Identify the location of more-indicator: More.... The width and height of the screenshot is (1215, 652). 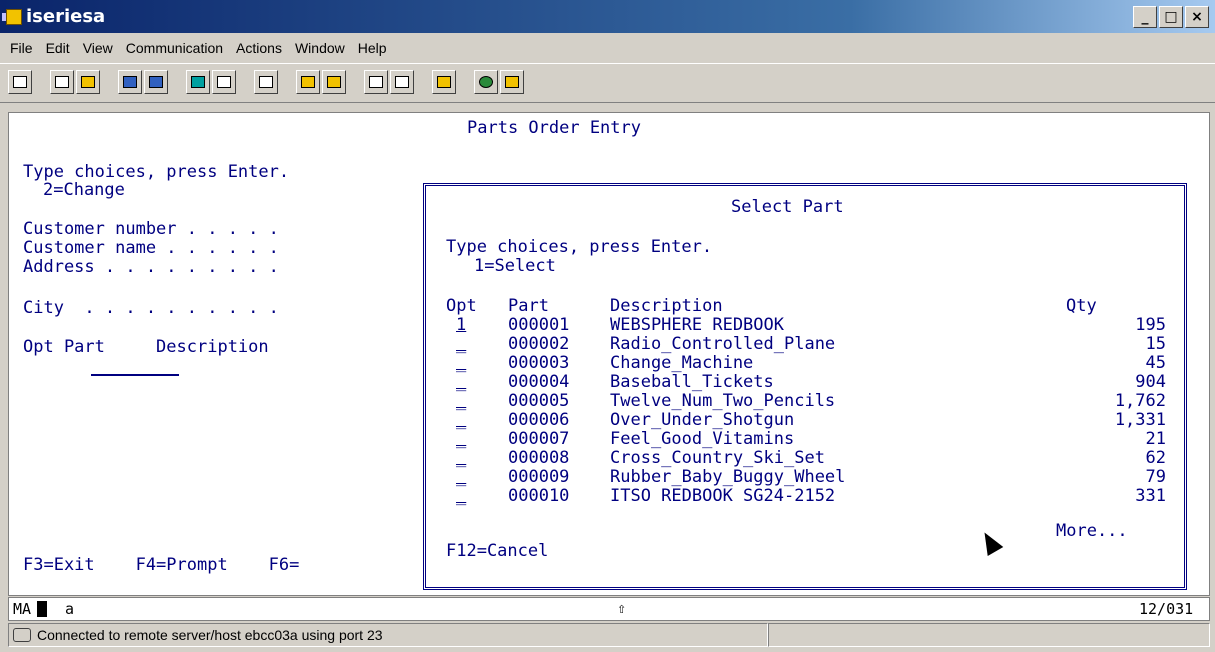
(1092, 531).